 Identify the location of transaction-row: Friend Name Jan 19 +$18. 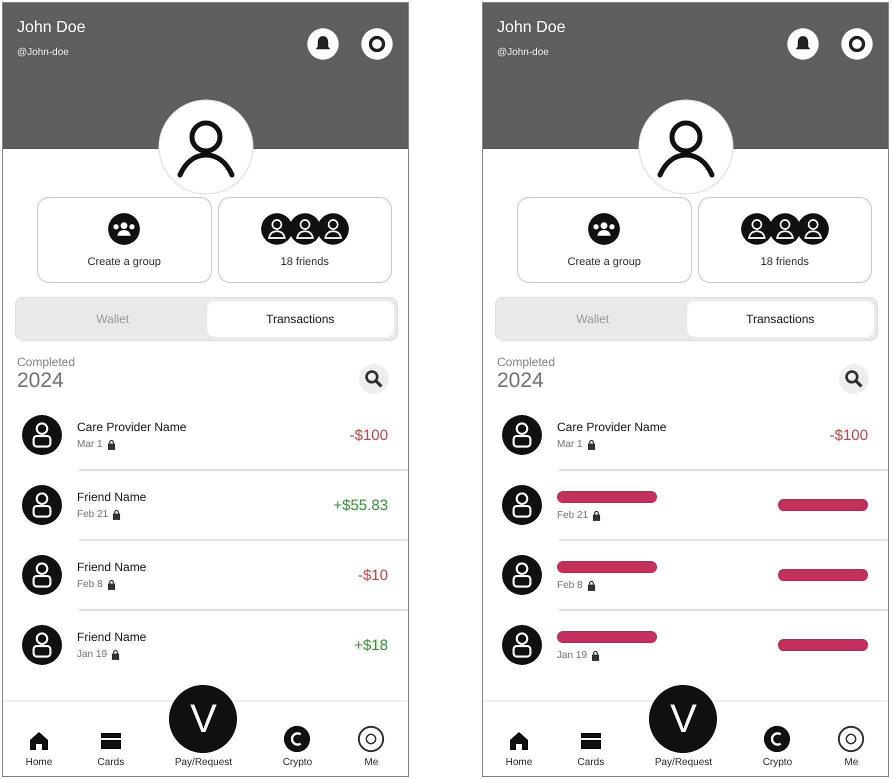
(205, 645).